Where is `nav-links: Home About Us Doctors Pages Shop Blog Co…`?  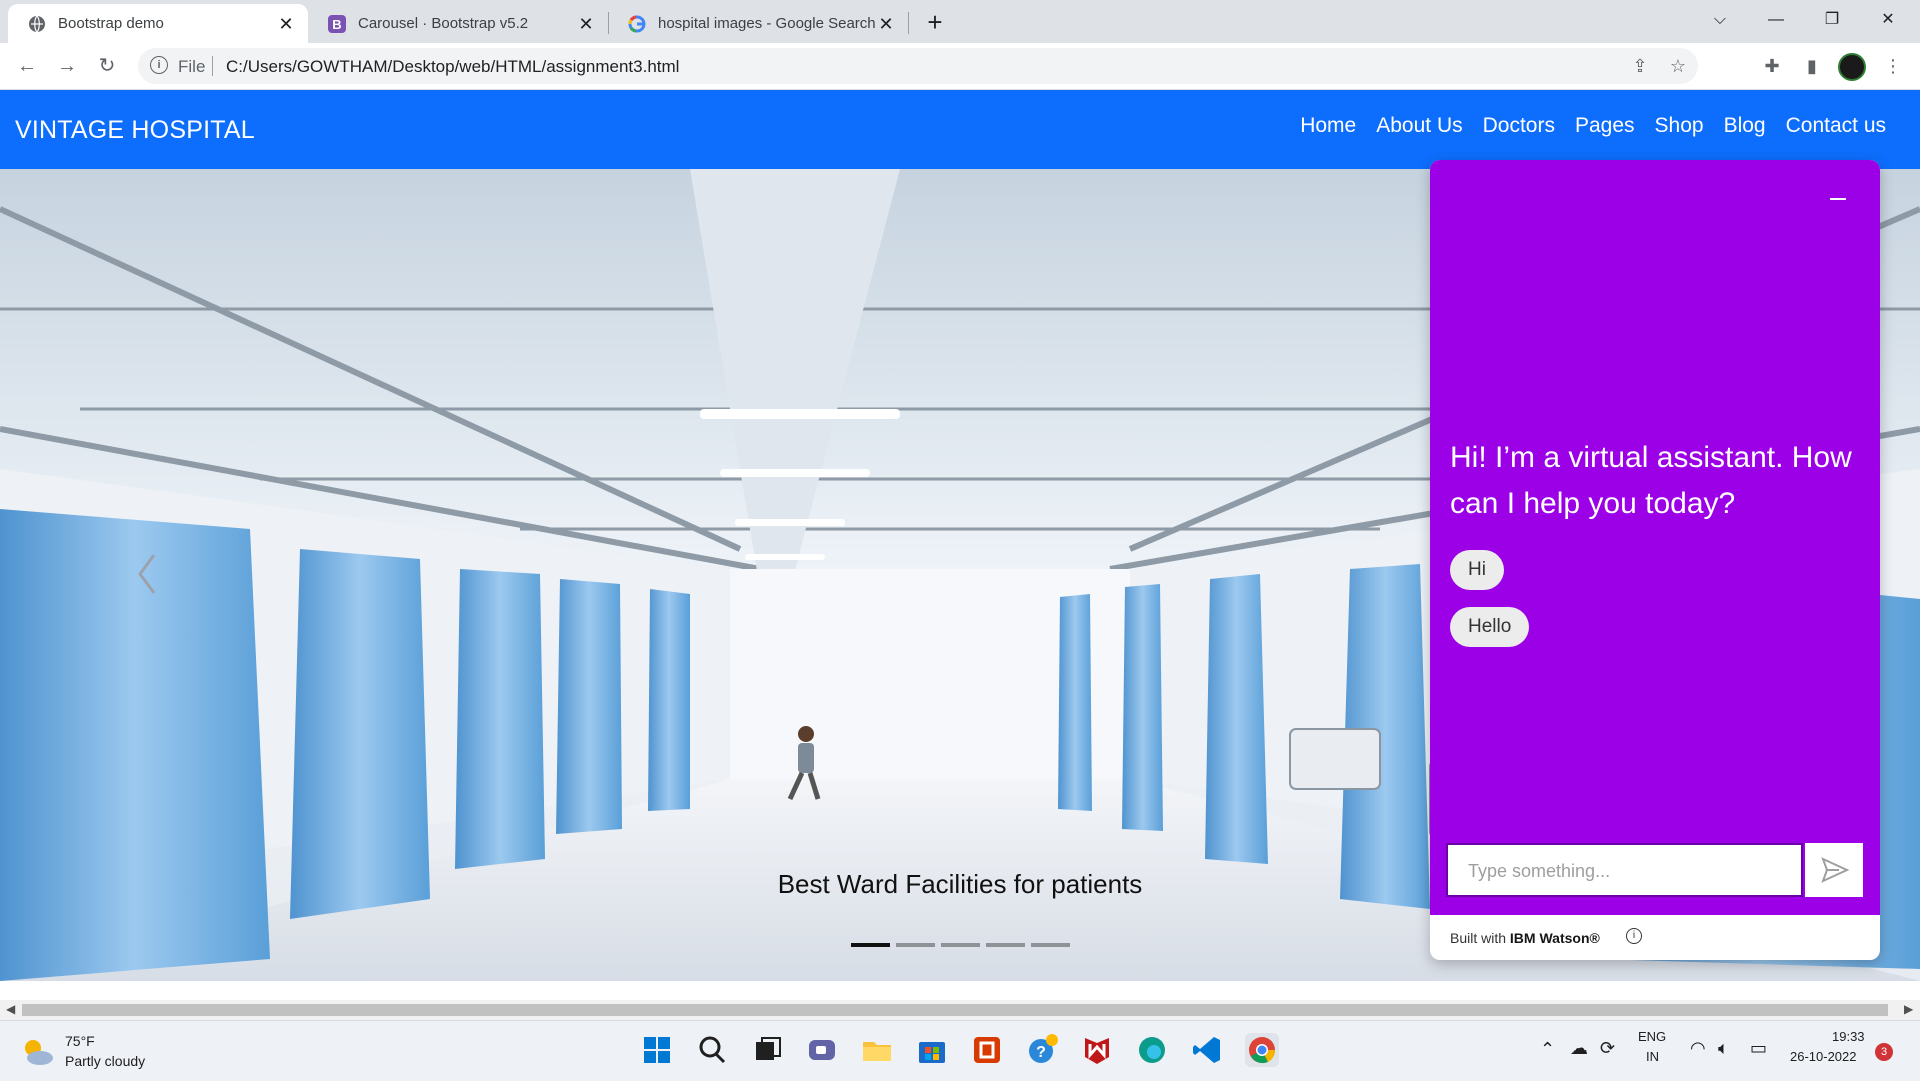
nav-links: Home About Us Doctors Pages Shop Blog Co… is located at coordinates (1593, 126).